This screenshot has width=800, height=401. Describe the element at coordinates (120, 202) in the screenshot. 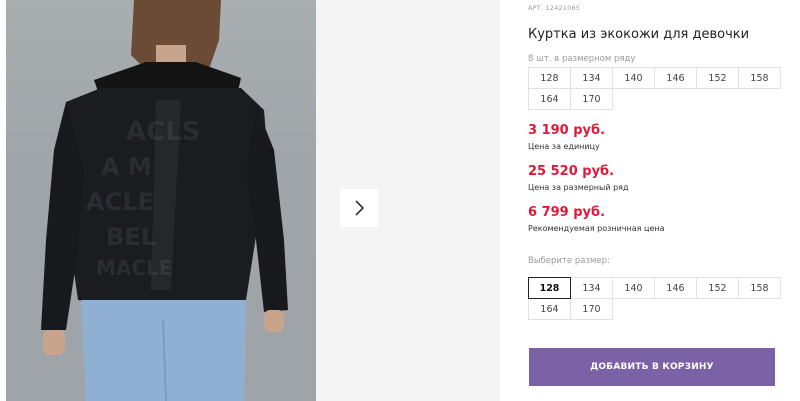

I see `svg-text: ACLE` at that location.